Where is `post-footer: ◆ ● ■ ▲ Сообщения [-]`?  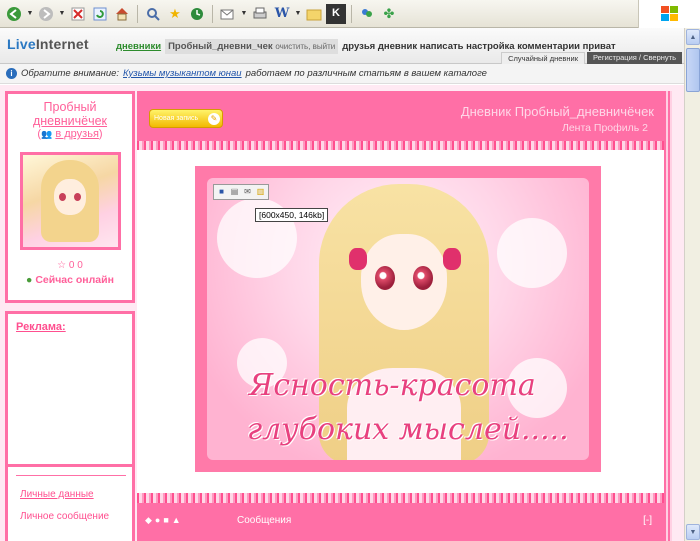 post-footer: ◆ ● ■ ▲ Сообщения [-] is located at coordinates (400, 522).